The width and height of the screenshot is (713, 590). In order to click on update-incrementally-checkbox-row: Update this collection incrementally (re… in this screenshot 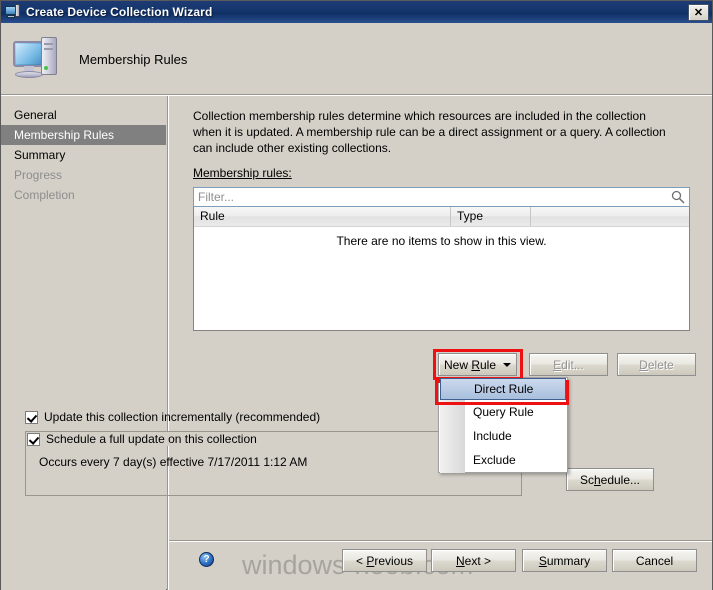, I will do `click(172, 417)`.